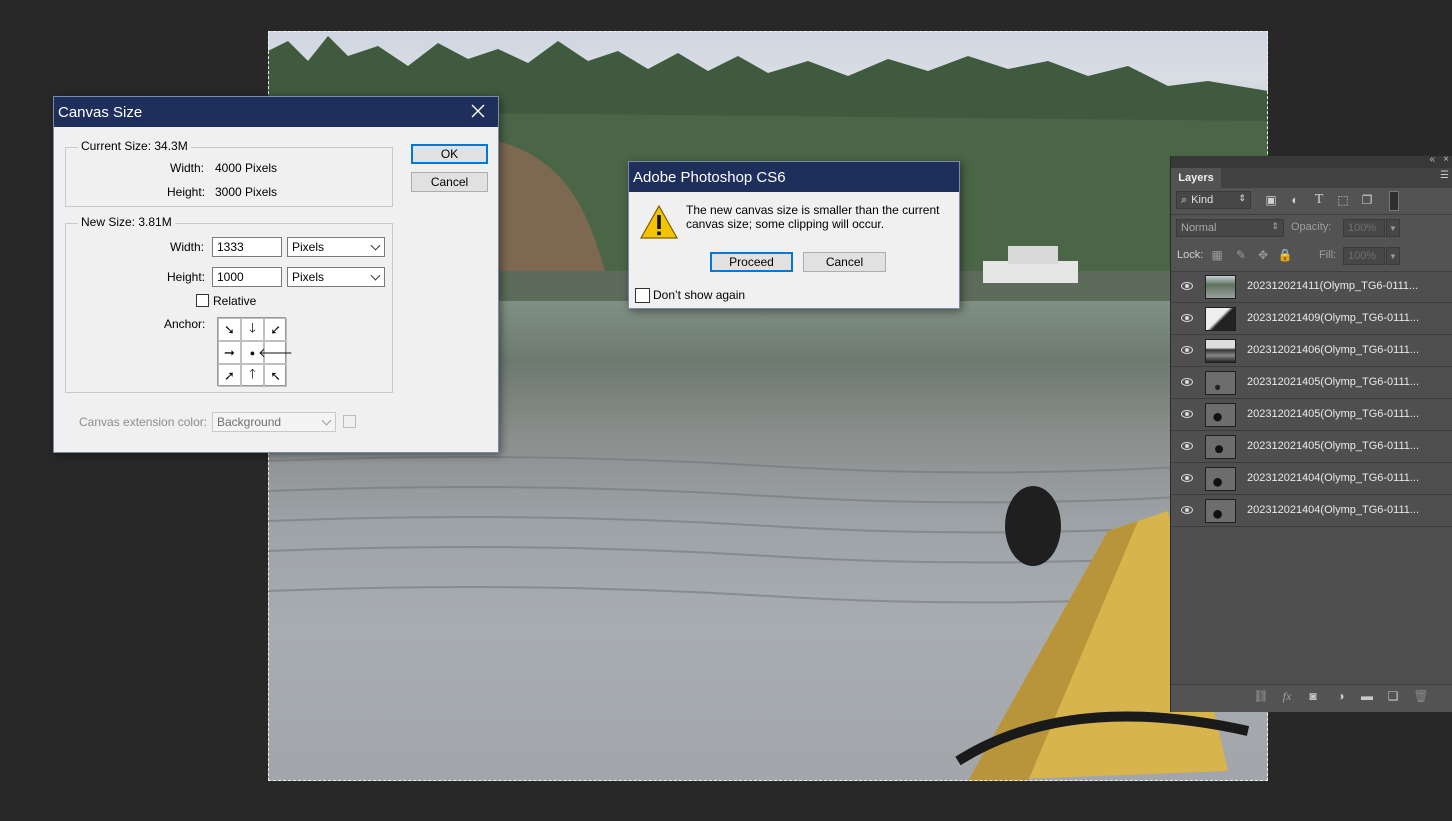 The width and height of the screenshot is (1452, 821). I want to click on opacity-label: Opacity:, so click(1311, 227).